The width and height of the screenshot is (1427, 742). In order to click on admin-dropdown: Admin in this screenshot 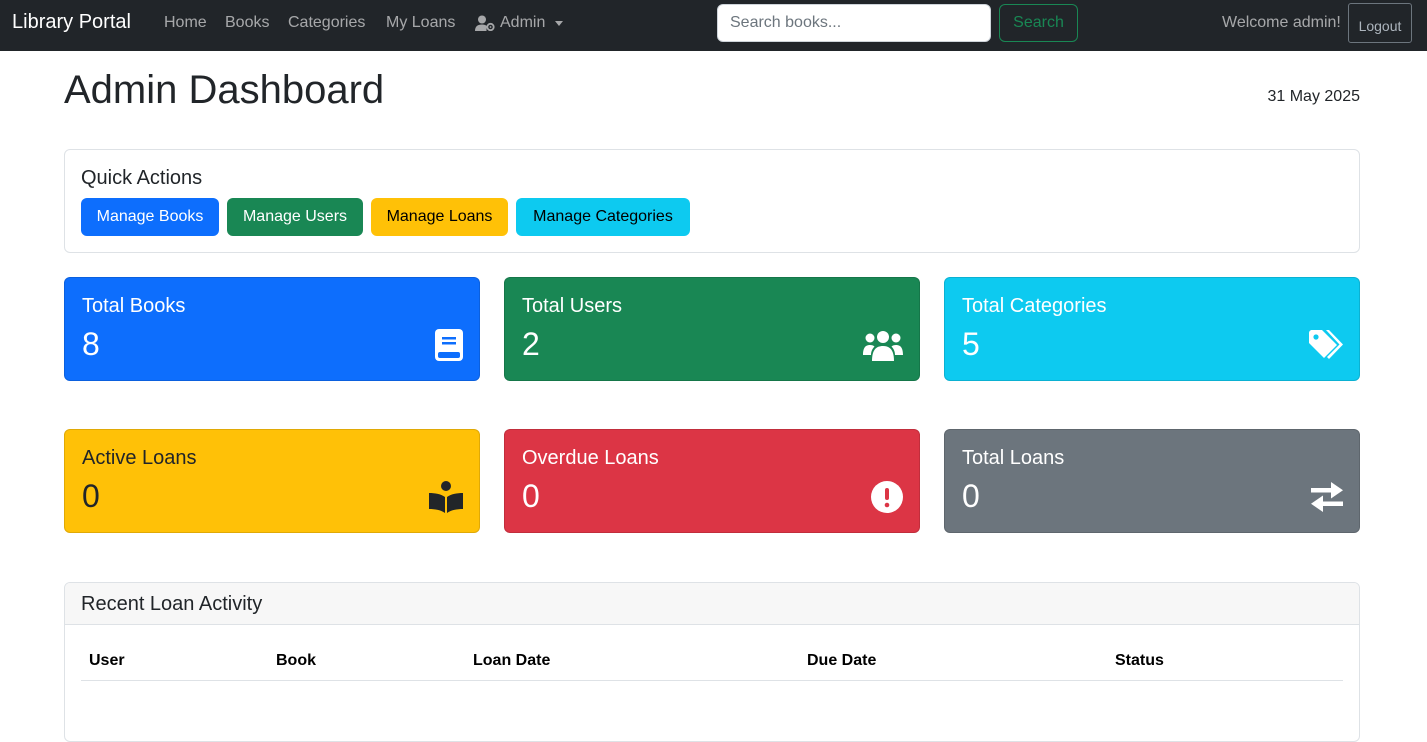, I will do `click(519, 23)`.